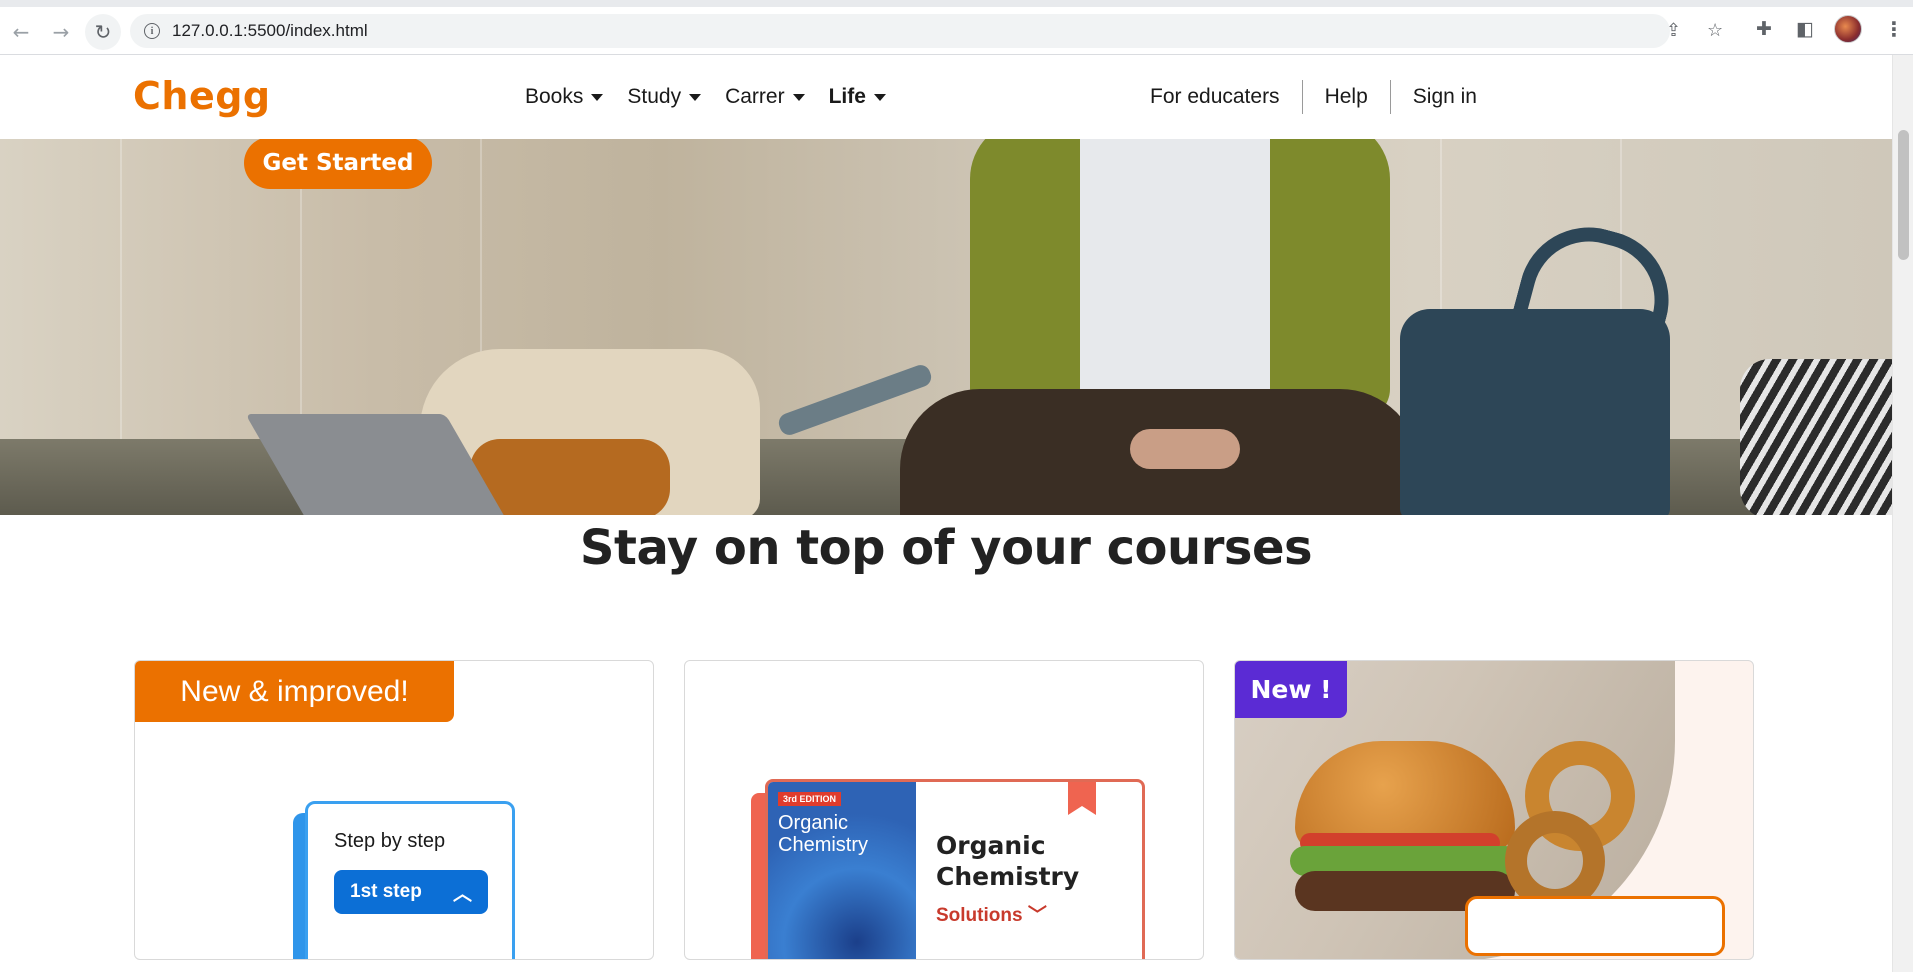 The height and width of the screenshot is (972, 1913). Describe the element at coordinates (705, 97) in the screenshot. I see `main-nav: Books Study Carrer Life` at that location.